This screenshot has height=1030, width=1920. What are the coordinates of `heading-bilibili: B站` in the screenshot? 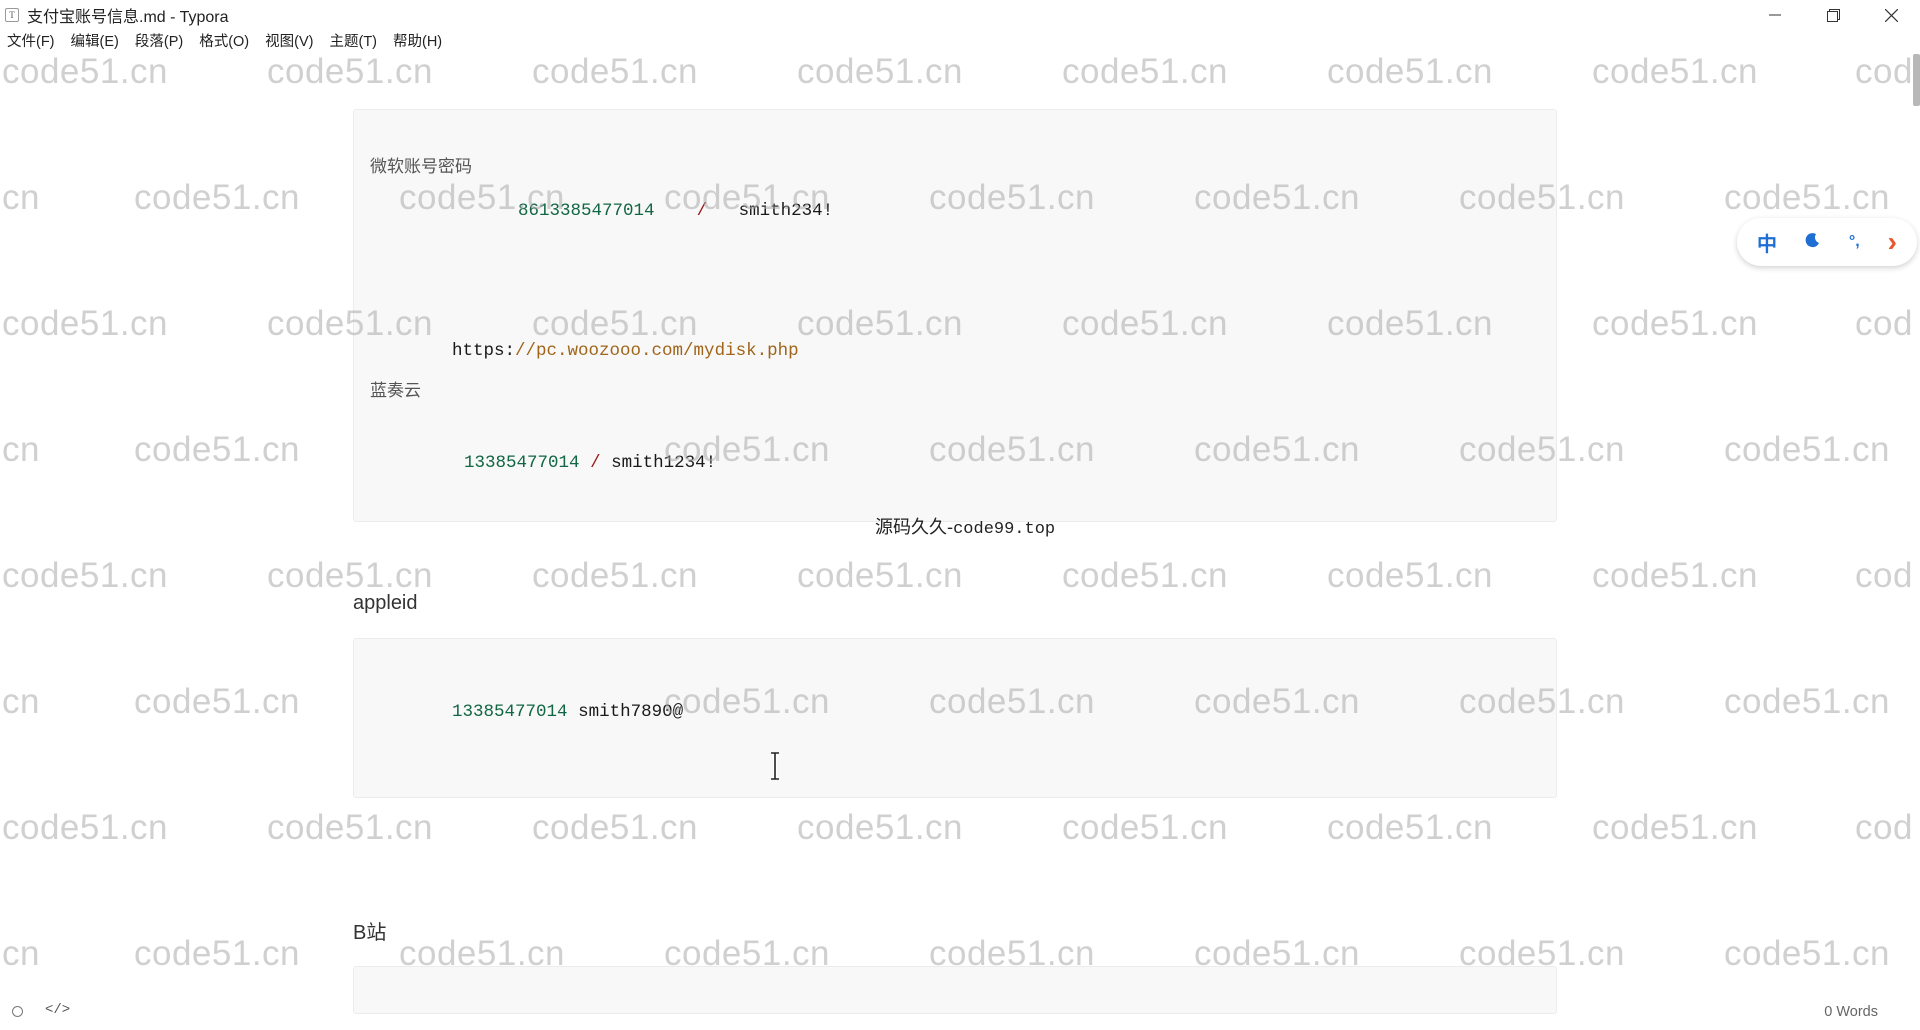 It's located at (370, 933).